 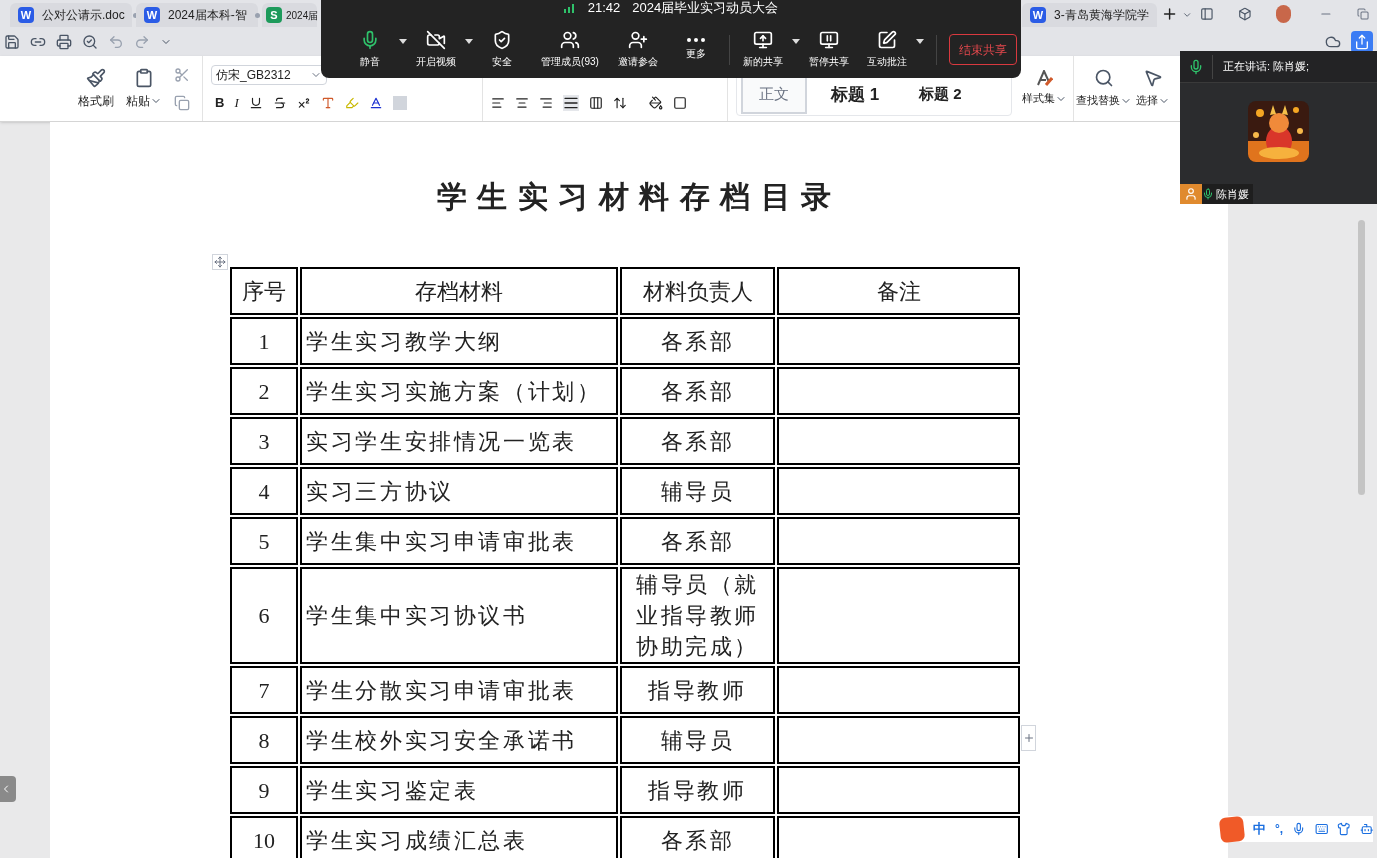 I want to click on app-badge: S, so click(x=274, y=15).